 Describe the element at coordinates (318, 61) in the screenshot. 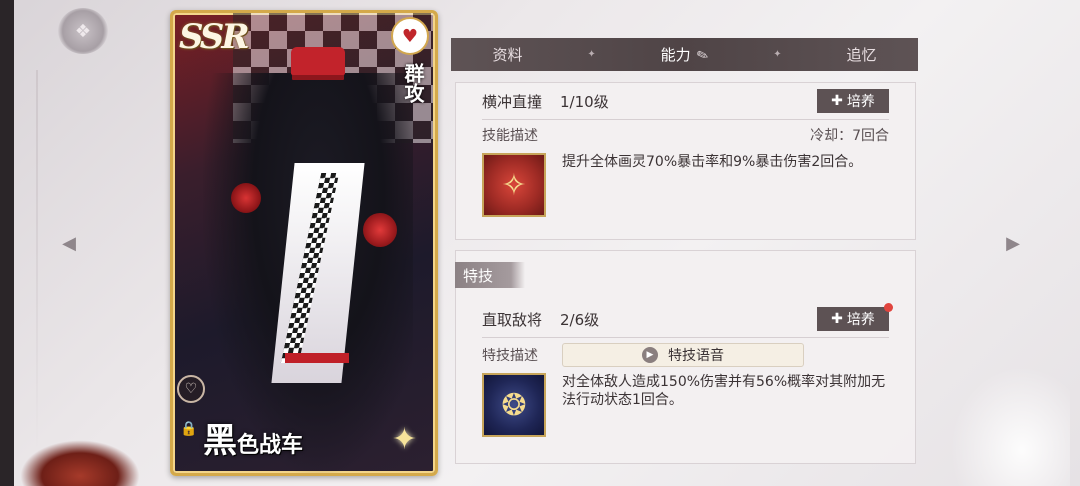

I see `character-hat` at that location.